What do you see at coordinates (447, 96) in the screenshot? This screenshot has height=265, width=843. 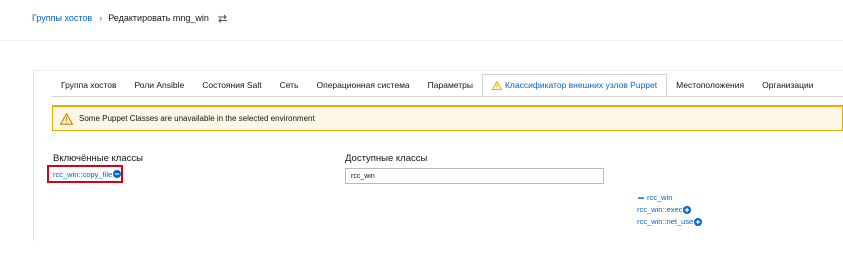 I see `tabs-divider` at bounding box center [447, 96].